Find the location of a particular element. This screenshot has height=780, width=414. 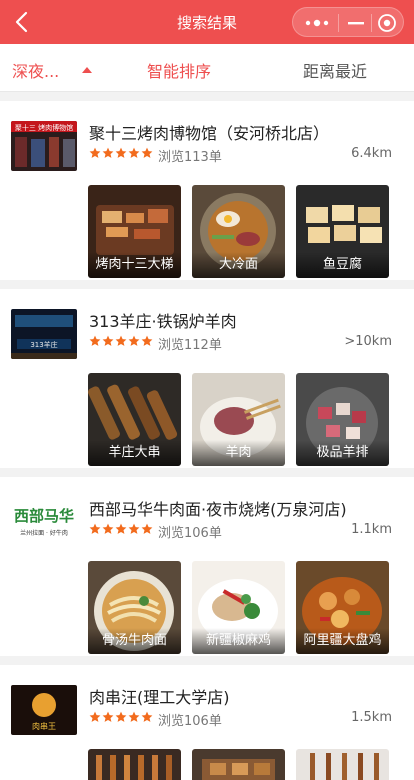

filter-bar: 深夜... 智能排序 距离最近 is located at coordinates (207, 68).